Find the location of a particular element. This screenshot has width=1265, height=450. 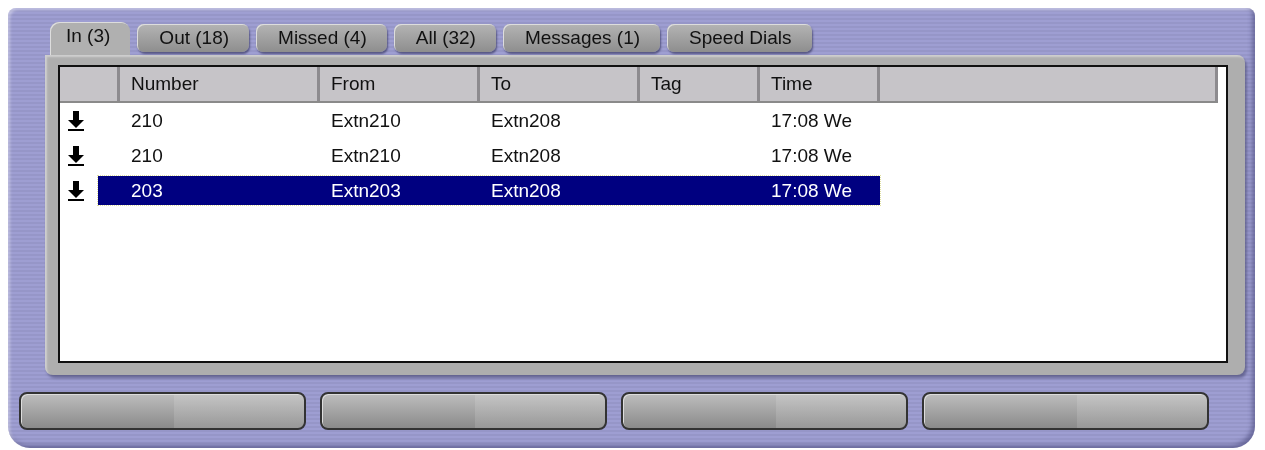

column-header: To is located at coordinates (560, 84).